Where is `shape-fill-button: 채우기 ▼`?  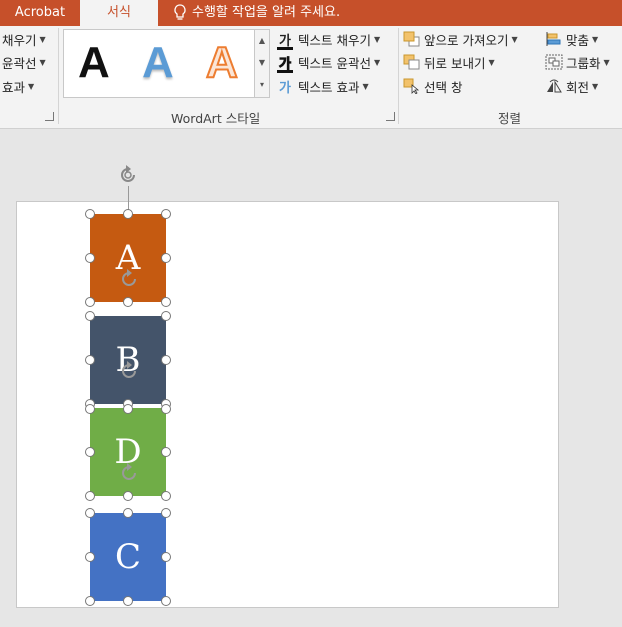
shape-fill-button: 채우기 ▼ is located at coordinates (24, 39).